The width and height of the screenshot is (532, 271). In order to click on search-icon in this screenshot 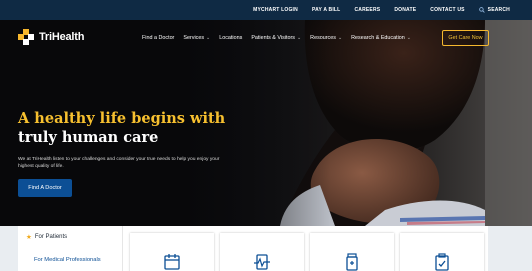, I will do `click(481, 10)`.